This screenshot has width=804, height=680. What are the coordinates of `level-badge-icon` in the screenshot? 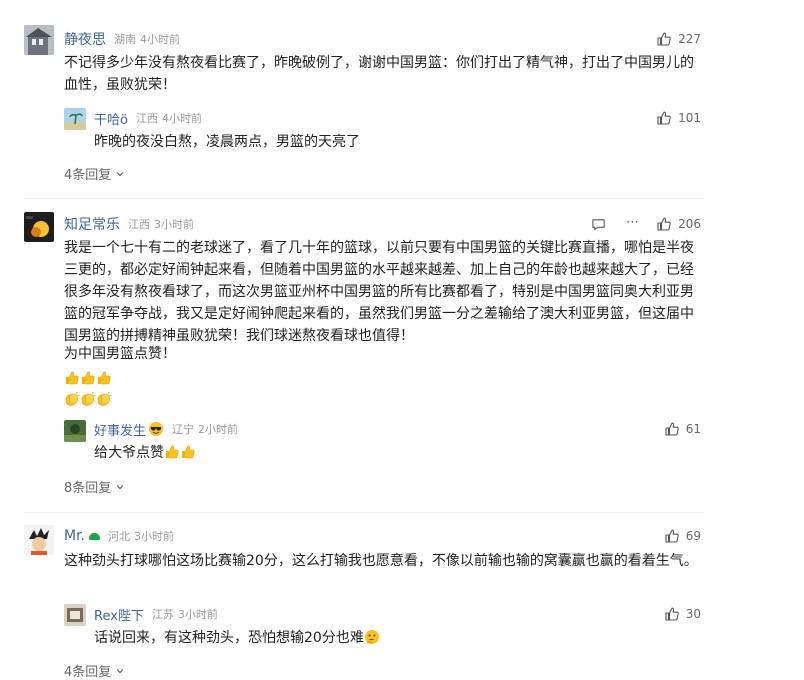 It's located at (94, 536).